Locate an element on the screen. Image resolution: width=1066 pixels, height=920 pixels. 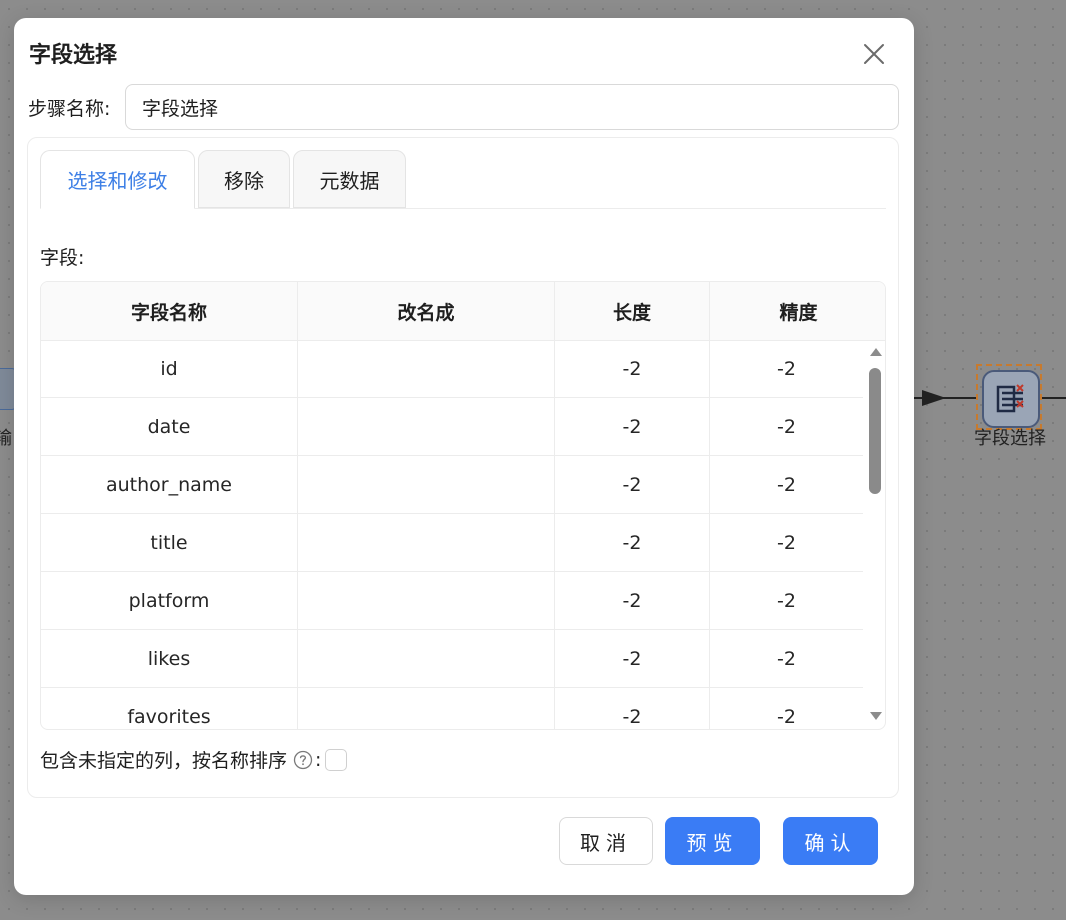
step-name-input is located at coordinates (512, 107).